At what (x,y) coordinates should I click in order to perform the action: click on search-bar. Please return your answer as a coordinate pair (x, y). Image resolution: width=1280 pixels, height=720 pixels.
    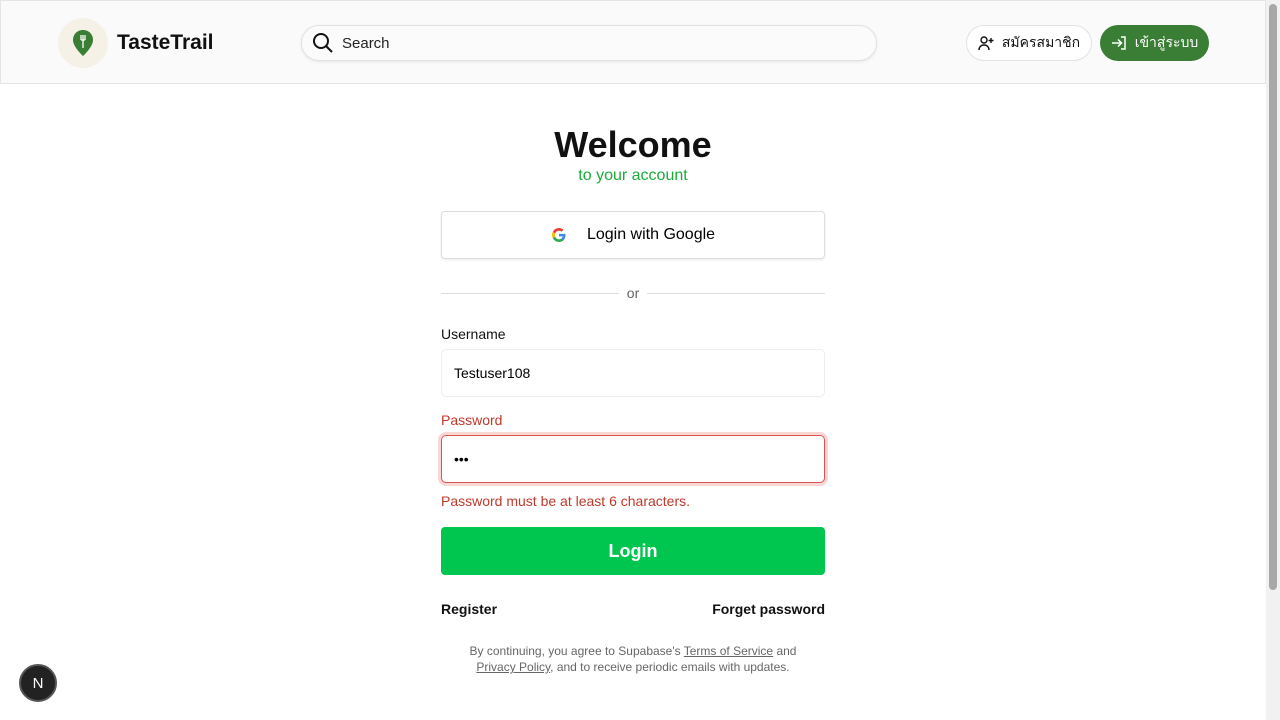
    Looking at the image, I should click on (589, 43).